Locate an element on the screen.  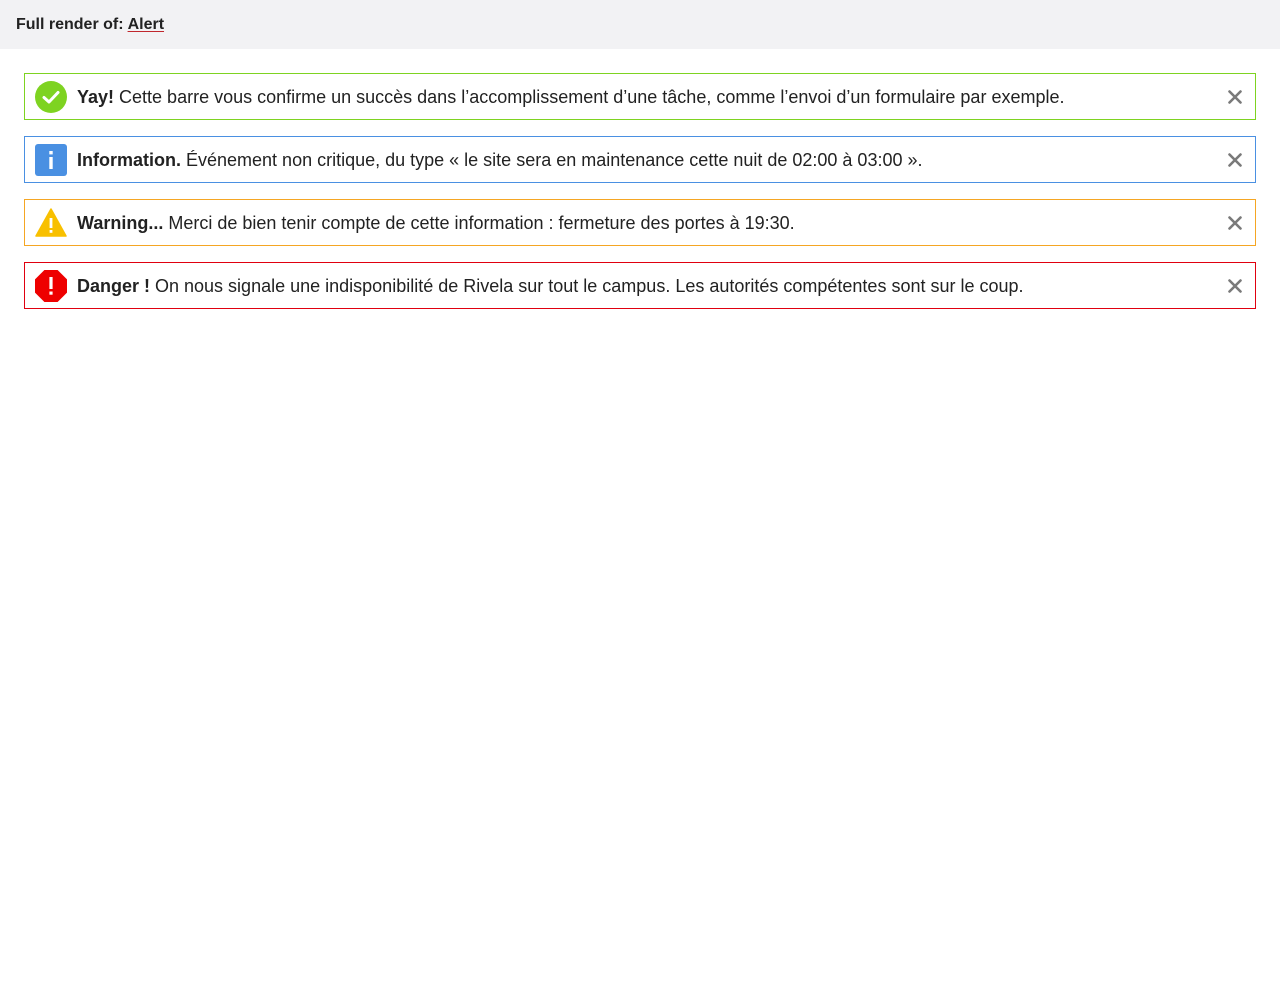
check-circle-icon is located at coordinates (51, 96).